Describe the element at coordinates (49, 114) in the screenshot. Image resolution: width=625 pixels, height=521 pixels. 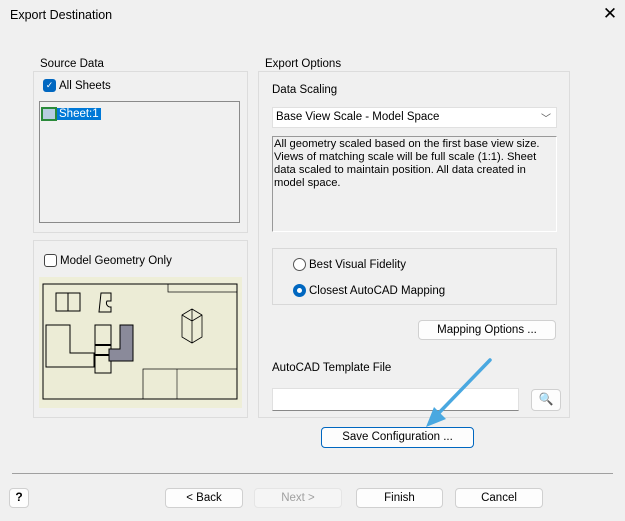
I see `sheet-icon` at that location.